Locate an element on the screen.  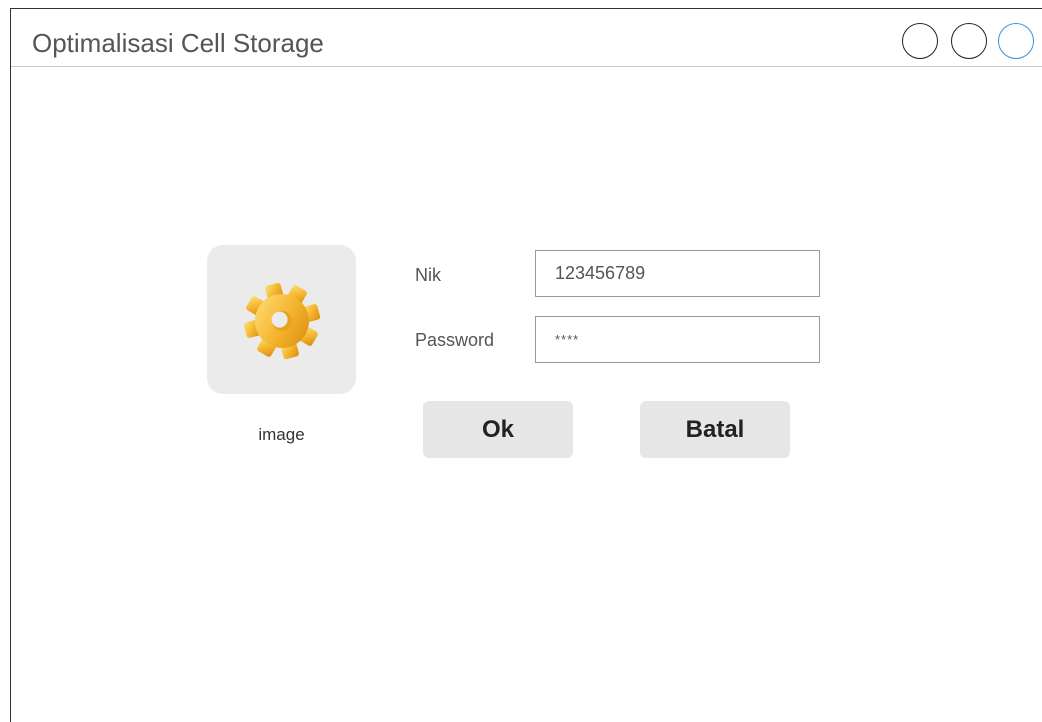
close-button is located at coordinates (1016, 41).